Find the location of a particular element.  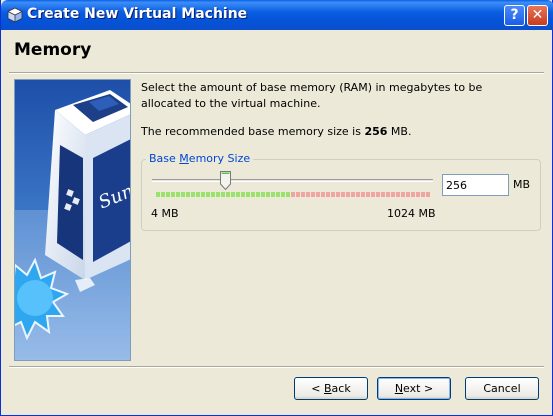

virtualbox-cube-icon is located at coordinates (15, 15).